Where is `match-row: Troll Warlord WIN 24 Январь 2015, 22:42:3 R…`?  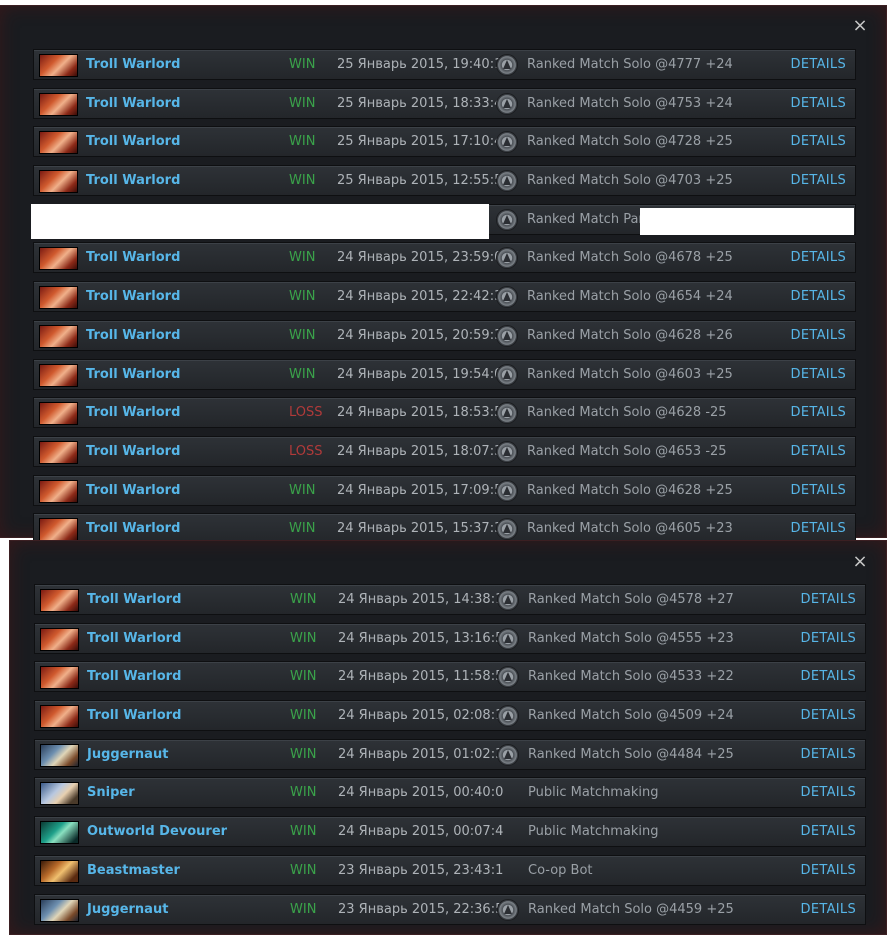
match-row: Troll Warlord WIN 24 Январь 2015, 22:42:3 R… is located at coordinates (444, 297).